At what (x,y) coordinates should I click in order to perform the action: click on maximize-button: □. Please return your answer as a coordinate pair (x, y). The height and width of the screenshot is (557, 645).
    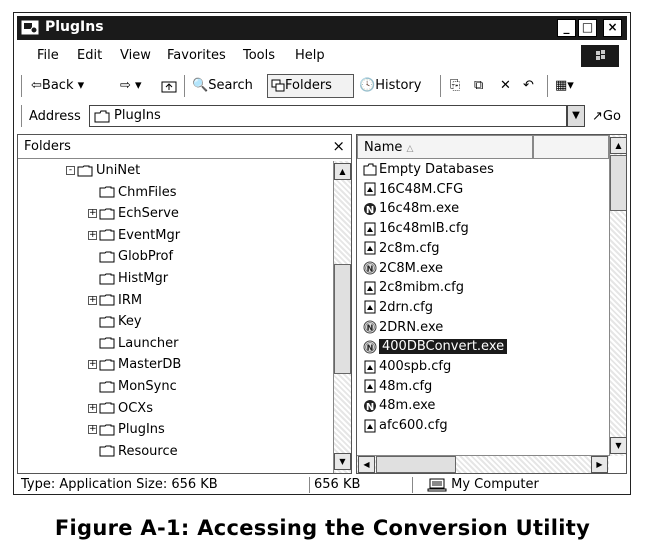
    Looking at the image, I should click on (587, 28).